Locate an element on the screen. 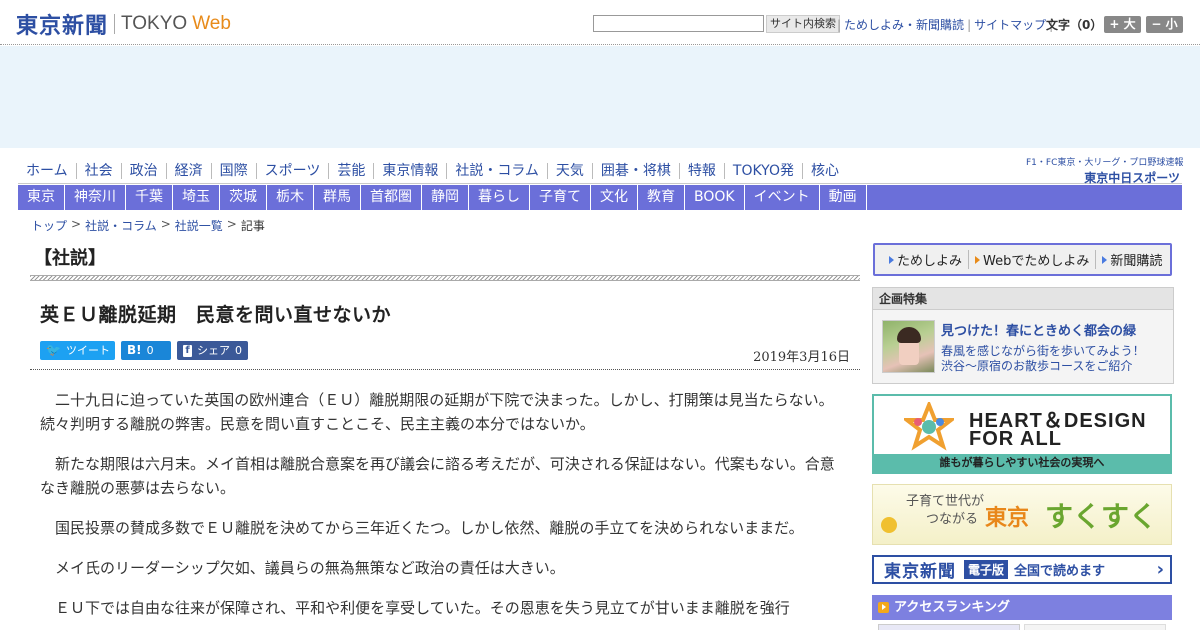 This screenshot has height=630, width=1200. sports-logo-text: 東京中日スポーツ is located at coordinates (1132, 178).